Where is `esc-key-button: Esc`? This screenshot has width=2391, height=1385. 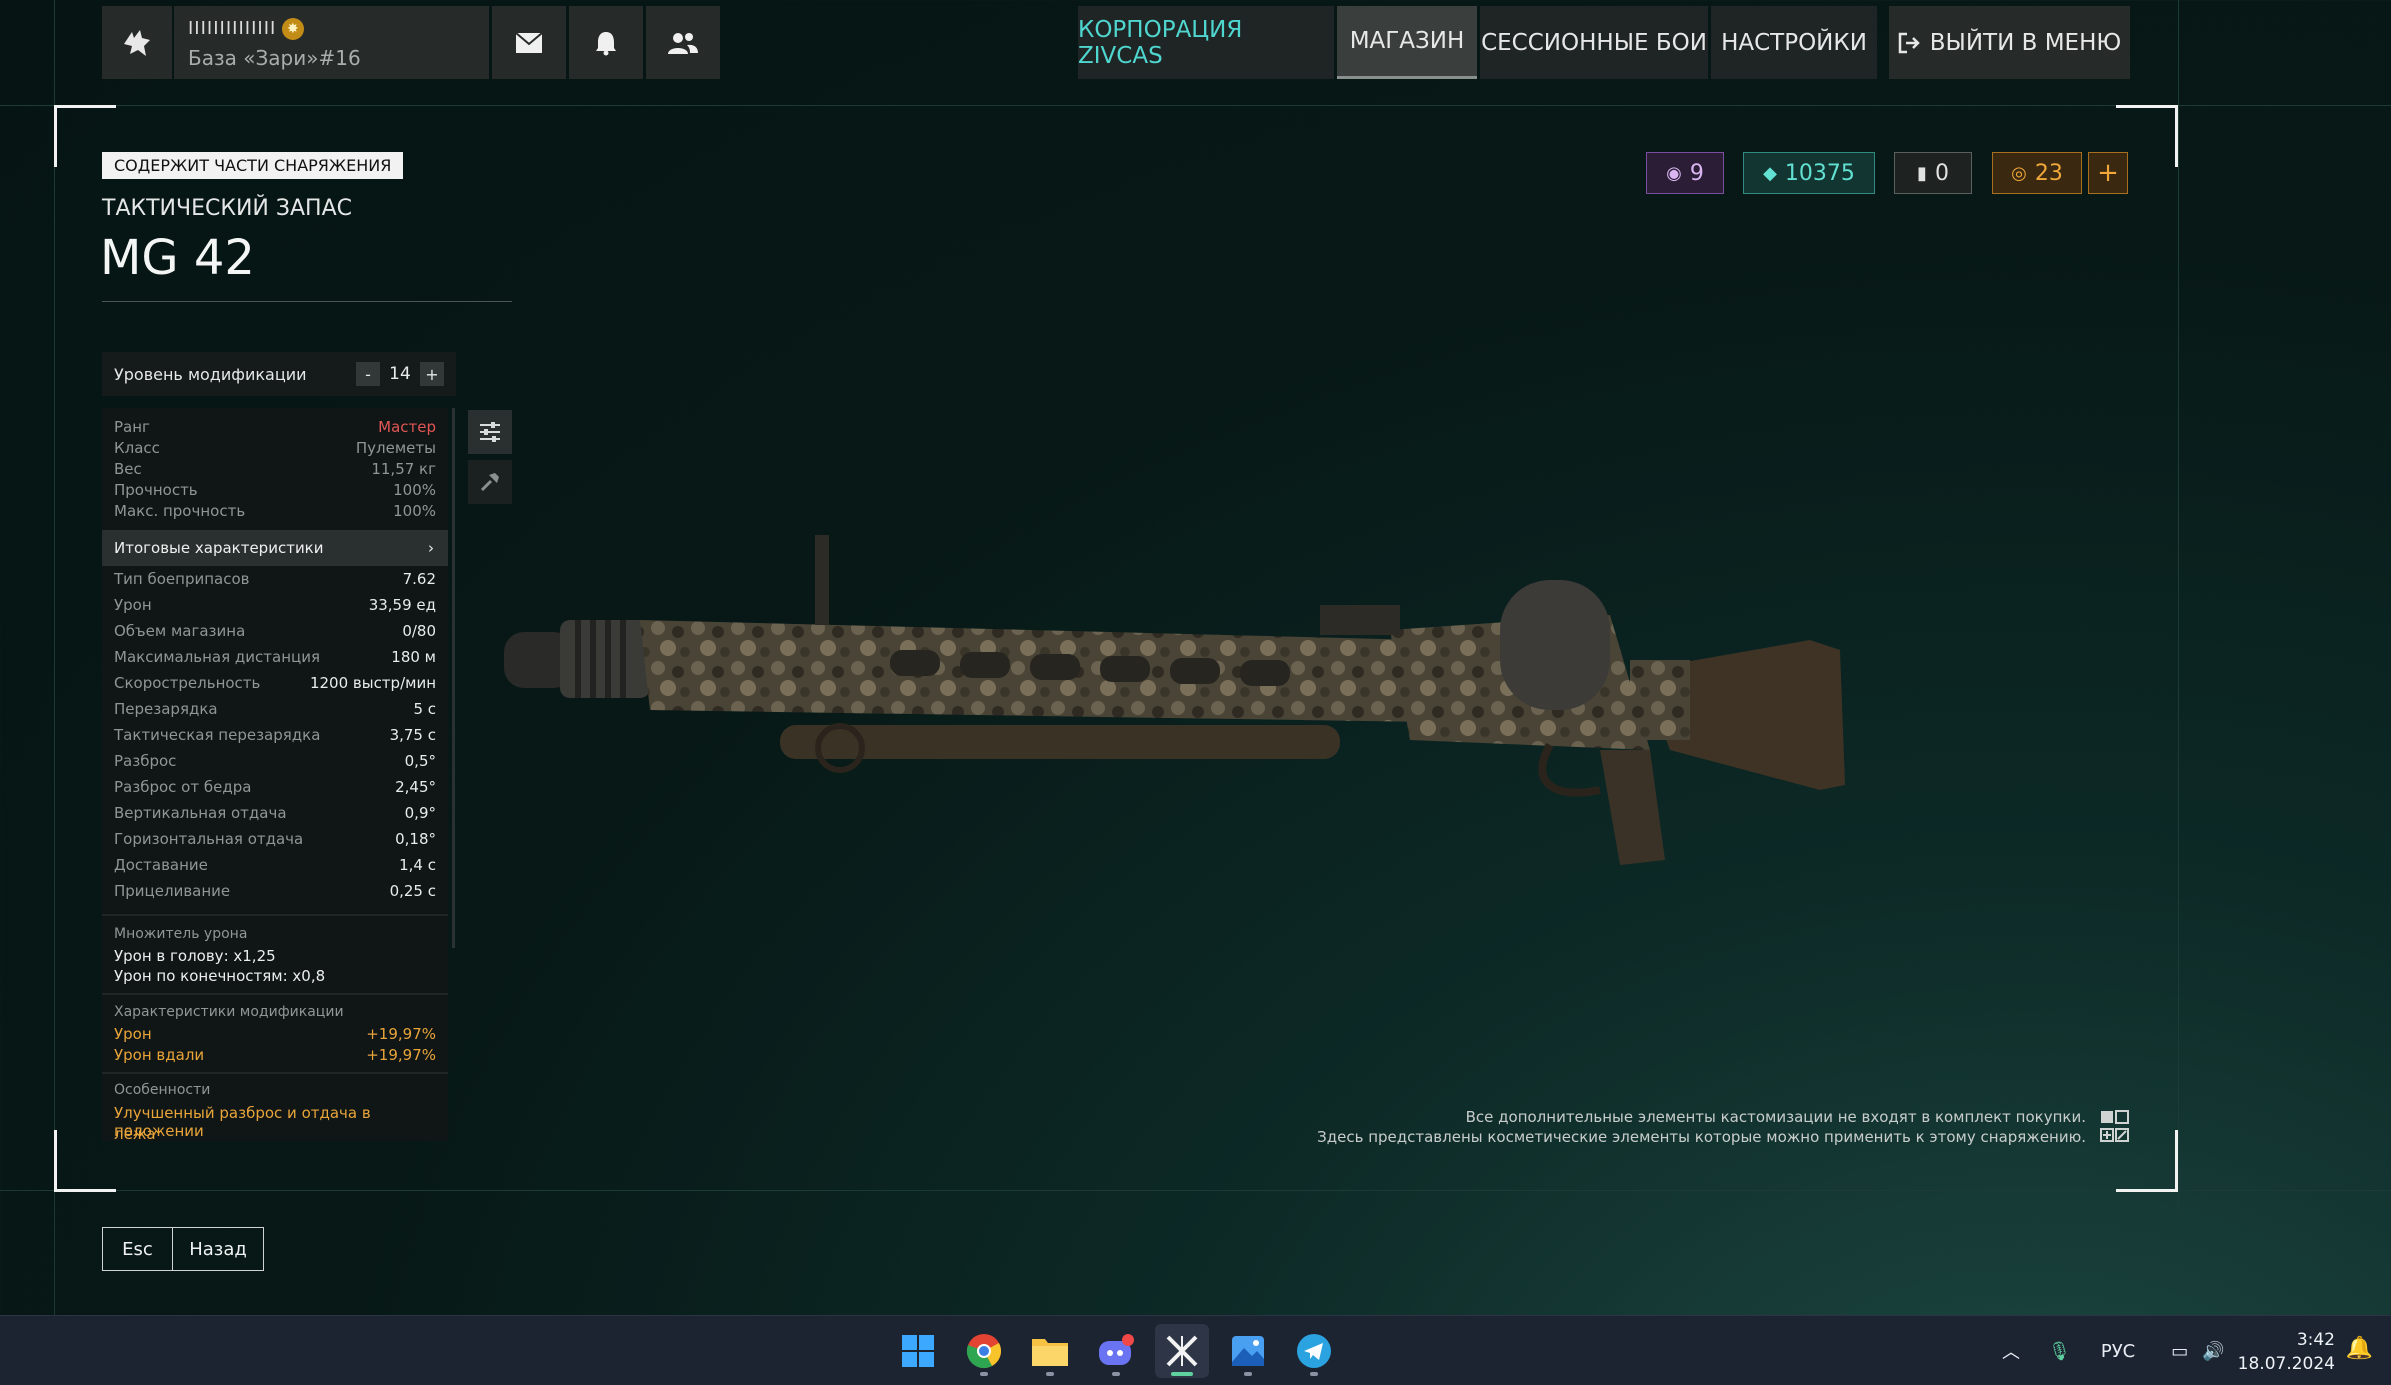 esc-key-button: Esc is located at coordinates (138, 1249).